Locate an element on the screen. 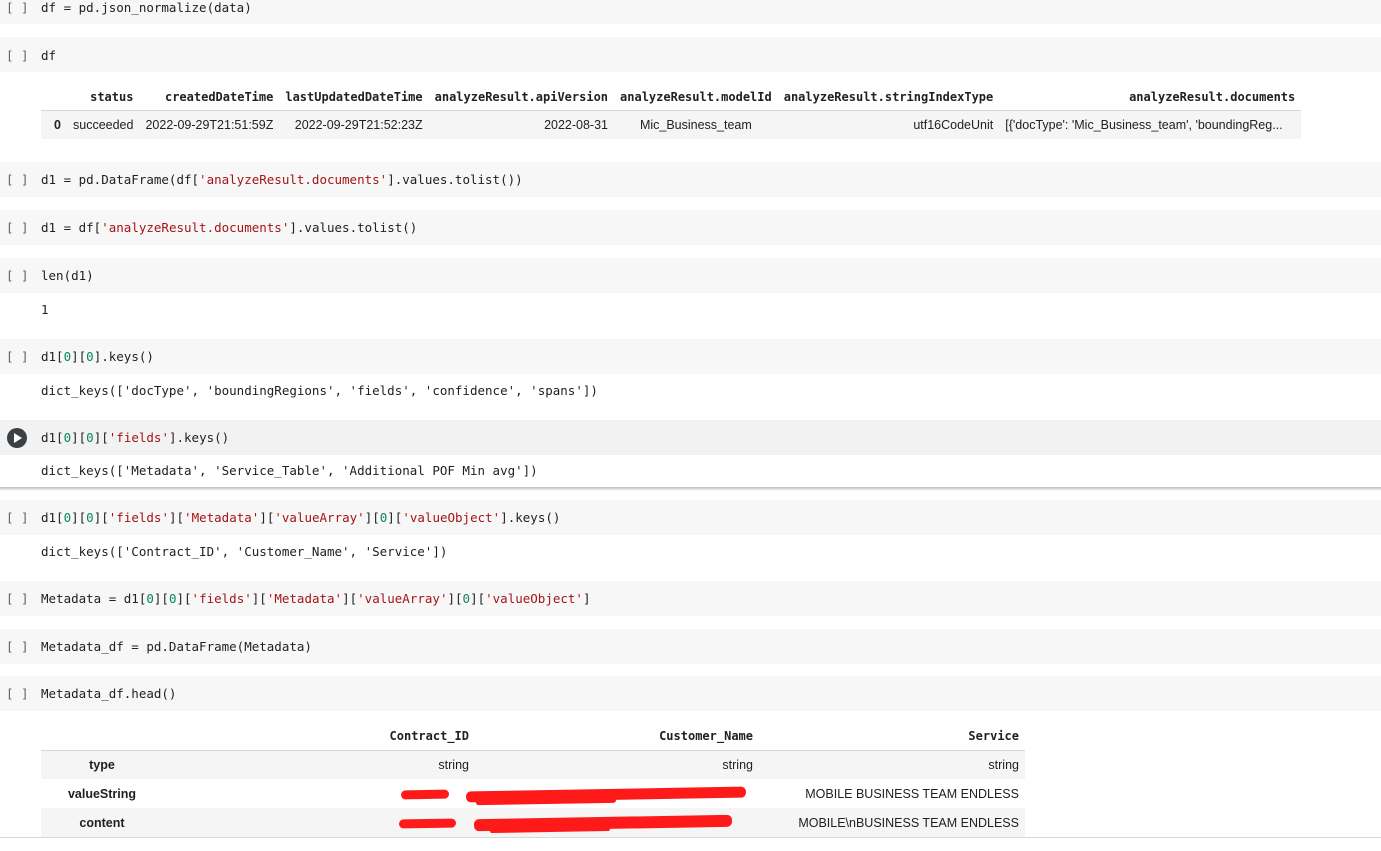 This screenshot has width=1381, height=851. table-cell: 2022-09-29T21:52:23Z is located at coordinates (358, 124).